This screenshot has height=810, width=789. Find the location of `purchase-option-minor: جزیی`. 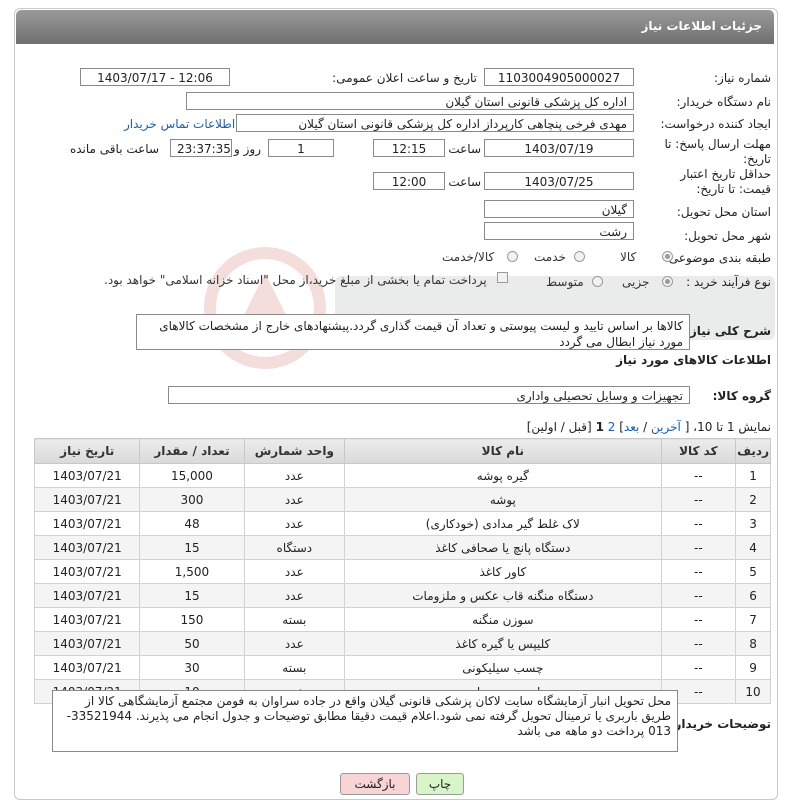

purchase-option-minor: جزیی is located at coordinates (636, 282).